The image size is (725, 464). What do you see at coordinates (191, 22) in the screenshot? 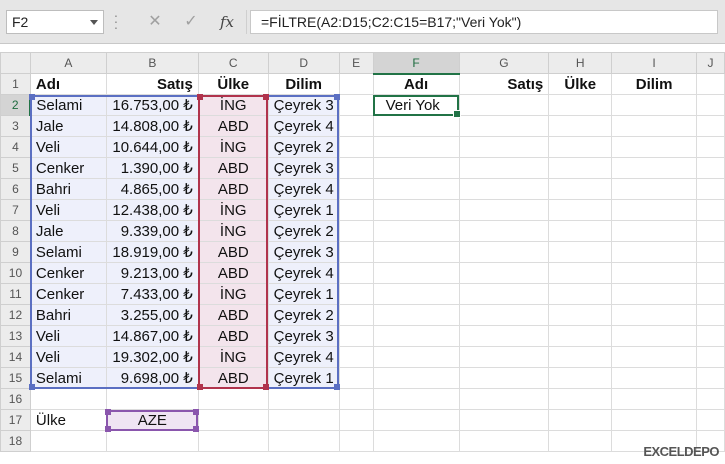
I see `check-icon: ✓` at bounding box center [191, 22].